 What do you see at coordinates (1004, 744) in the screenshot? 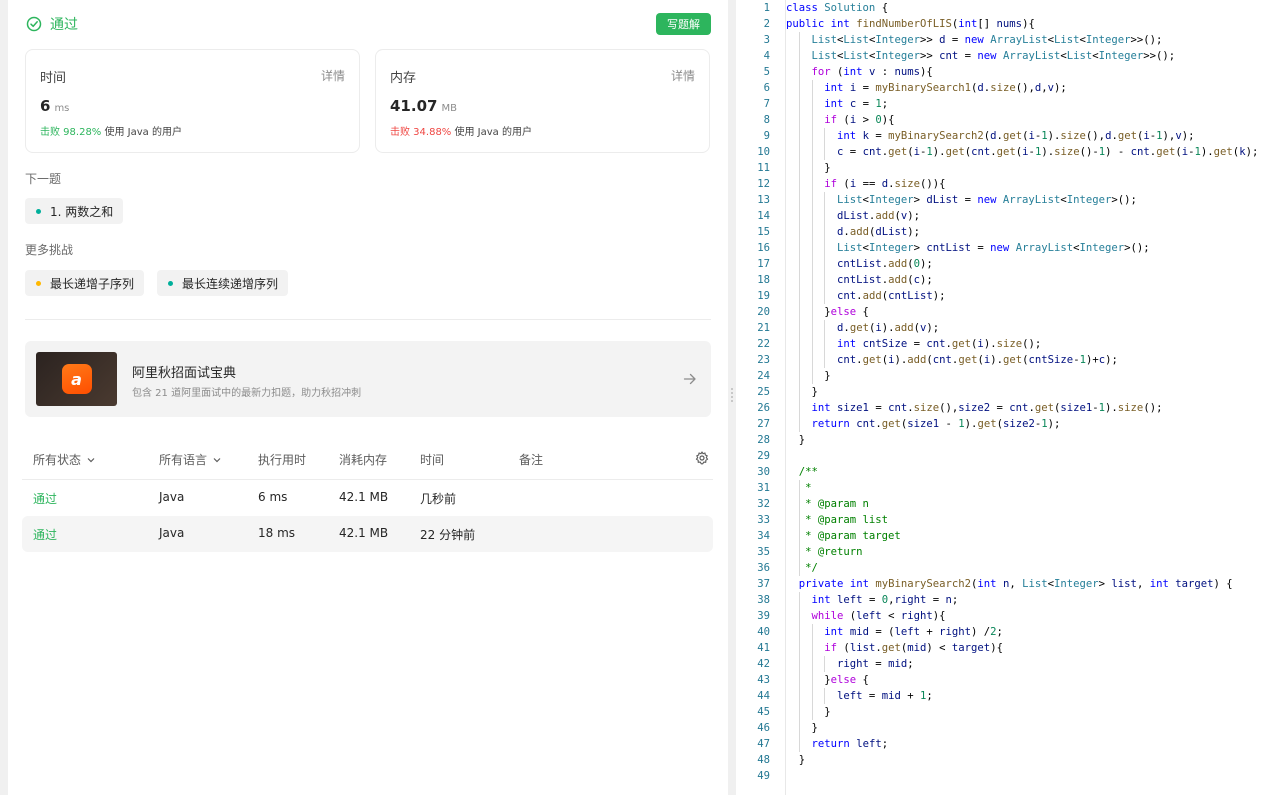
I see `code-line: 47 return left;` at bounding box center [1004, 744].